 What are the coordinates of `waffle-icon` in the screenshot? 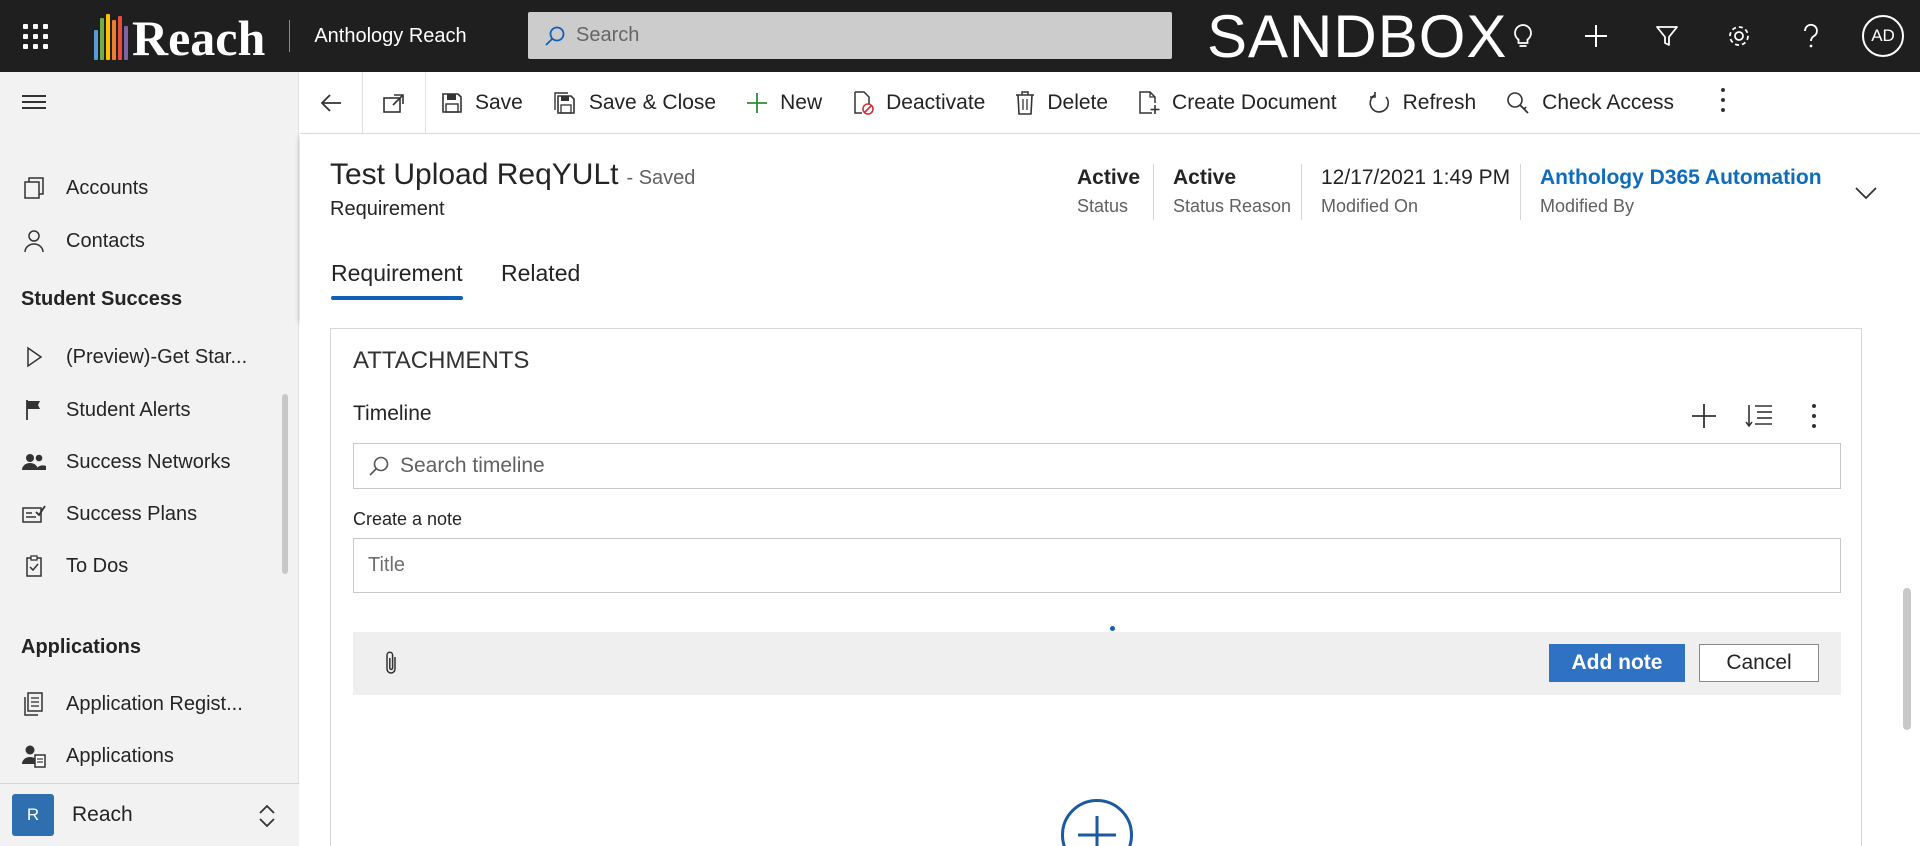 It's located at (35, 36).